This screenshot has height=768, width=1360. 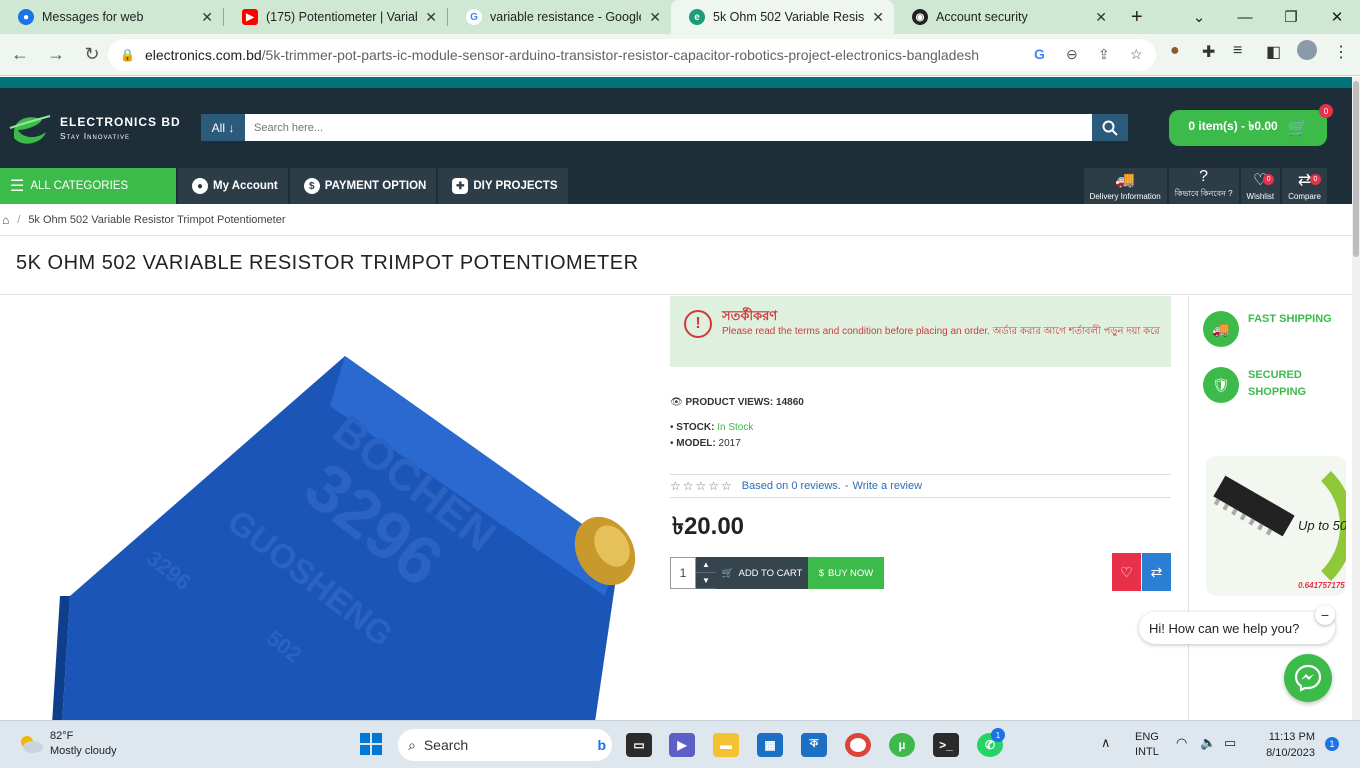 What do you see at coordinates (1175, 51) in the screenshot?
I see `cookie-extension-icon: ●` at bounding box center [1175, 51].